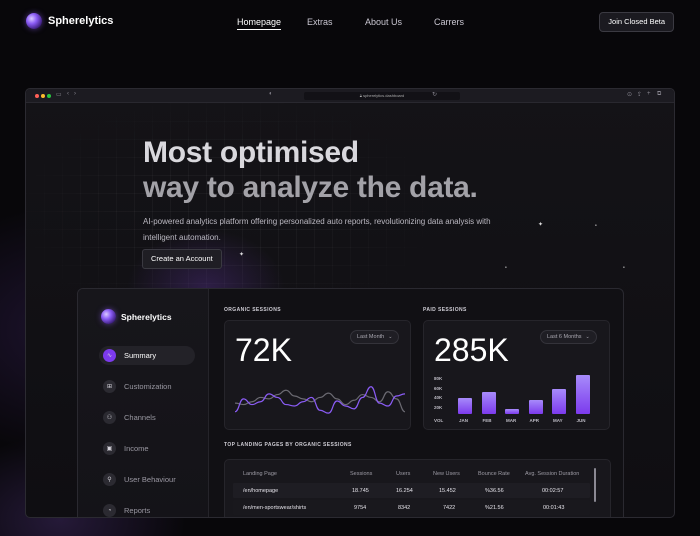  Describe the element at coordinates (320, 22) in the screenshot. I see `nav-link-extras: Extras` at that location.